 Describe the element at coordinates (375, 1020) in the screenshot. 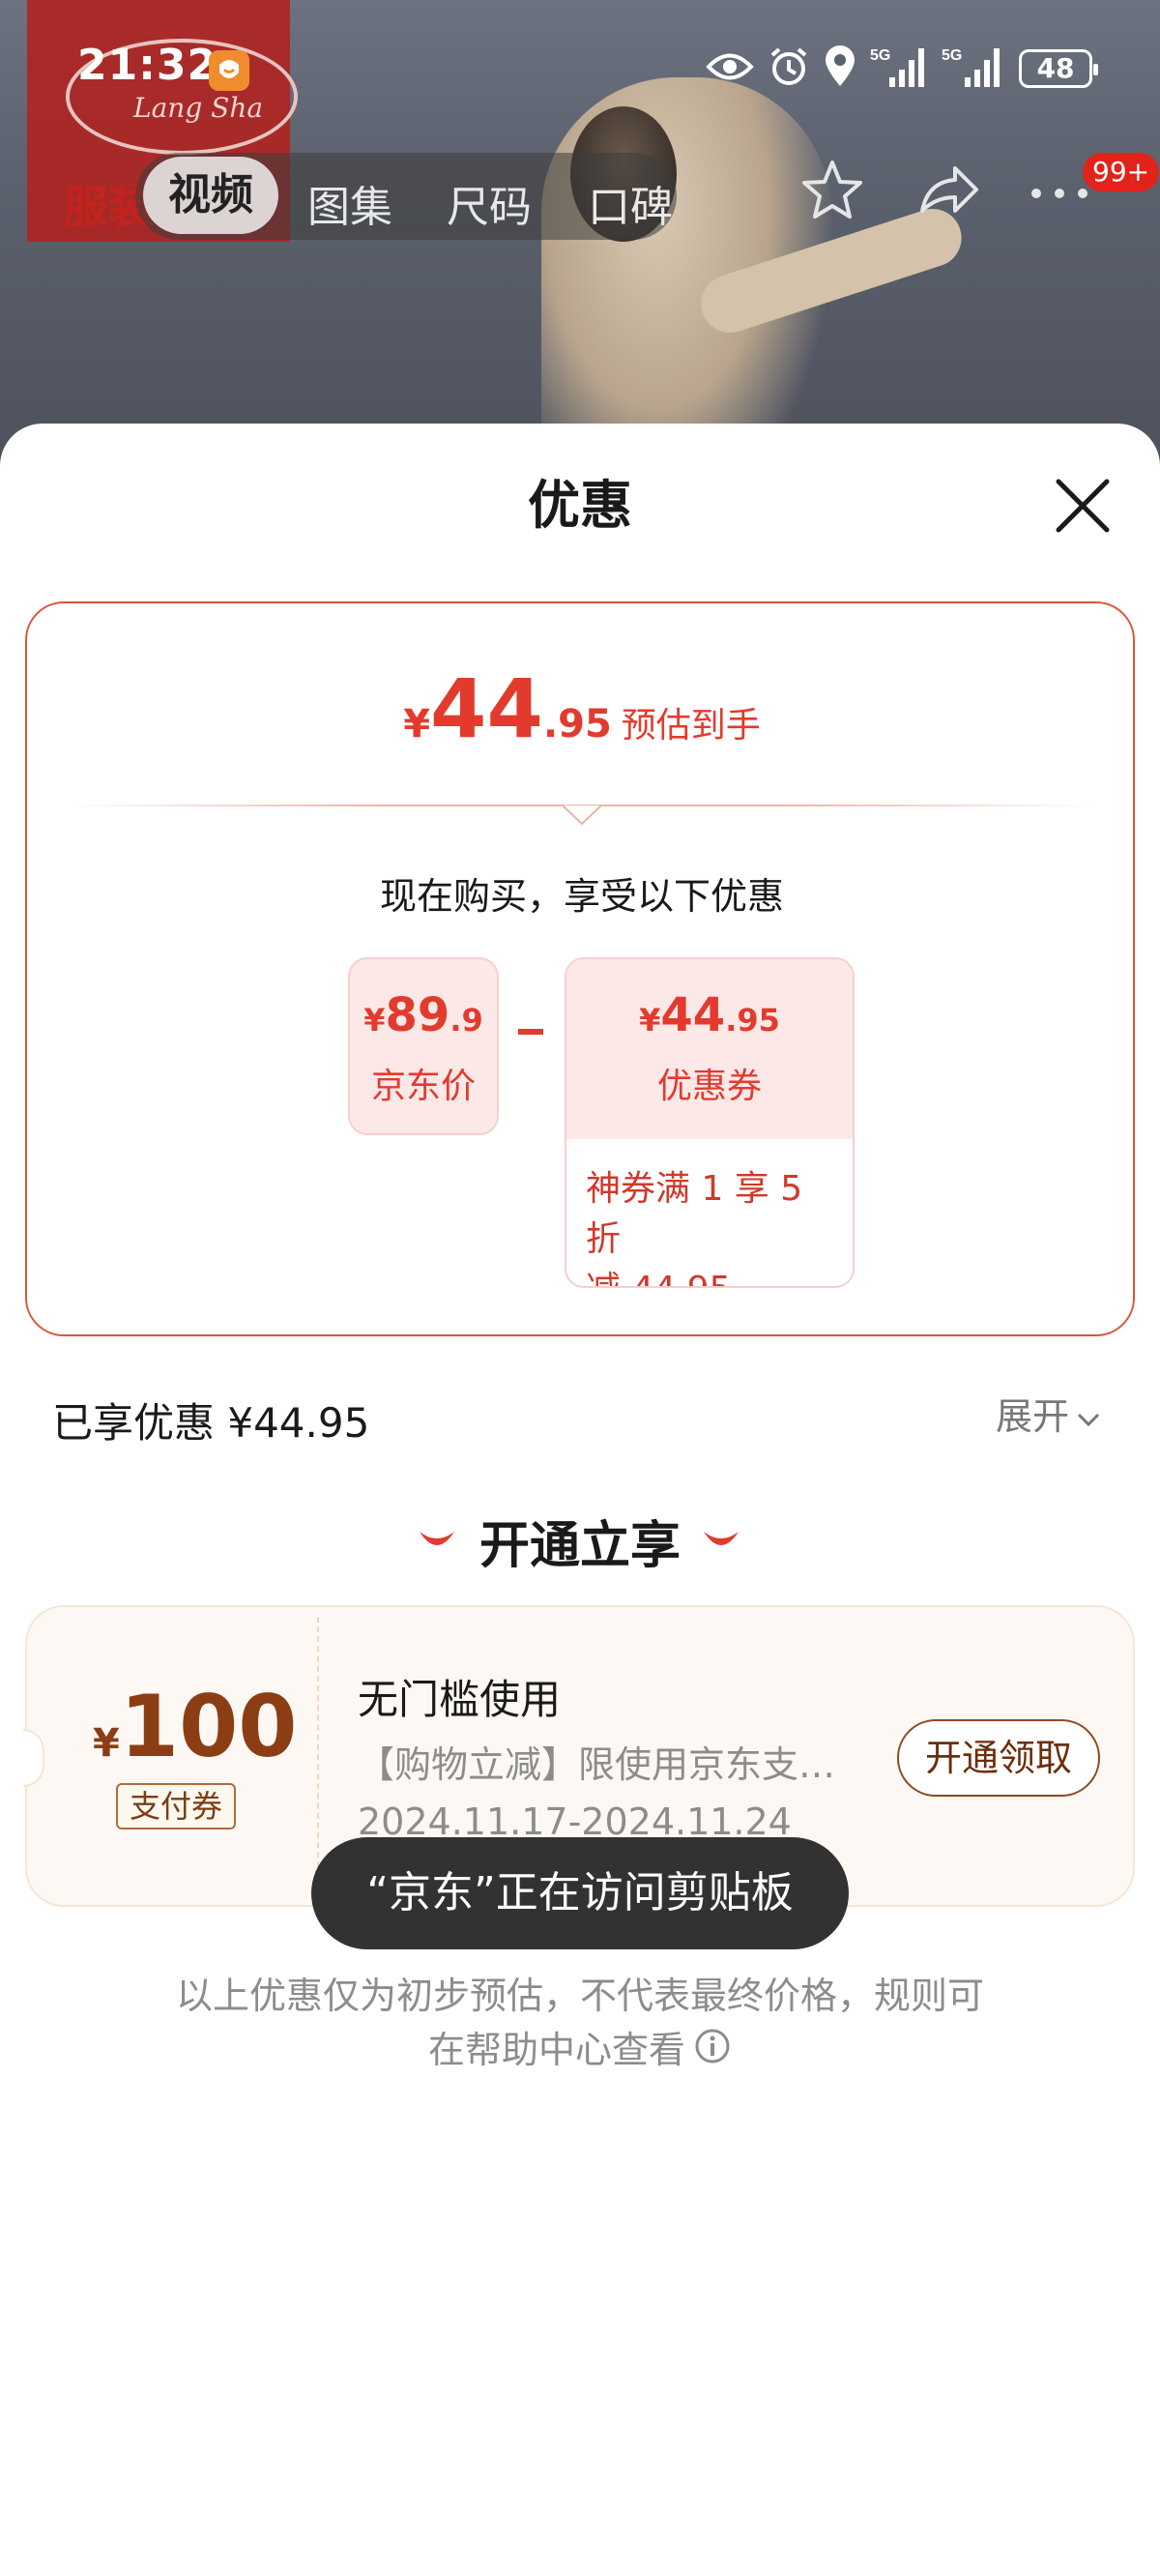

I see `jd-price-currency: ¥` at that location.